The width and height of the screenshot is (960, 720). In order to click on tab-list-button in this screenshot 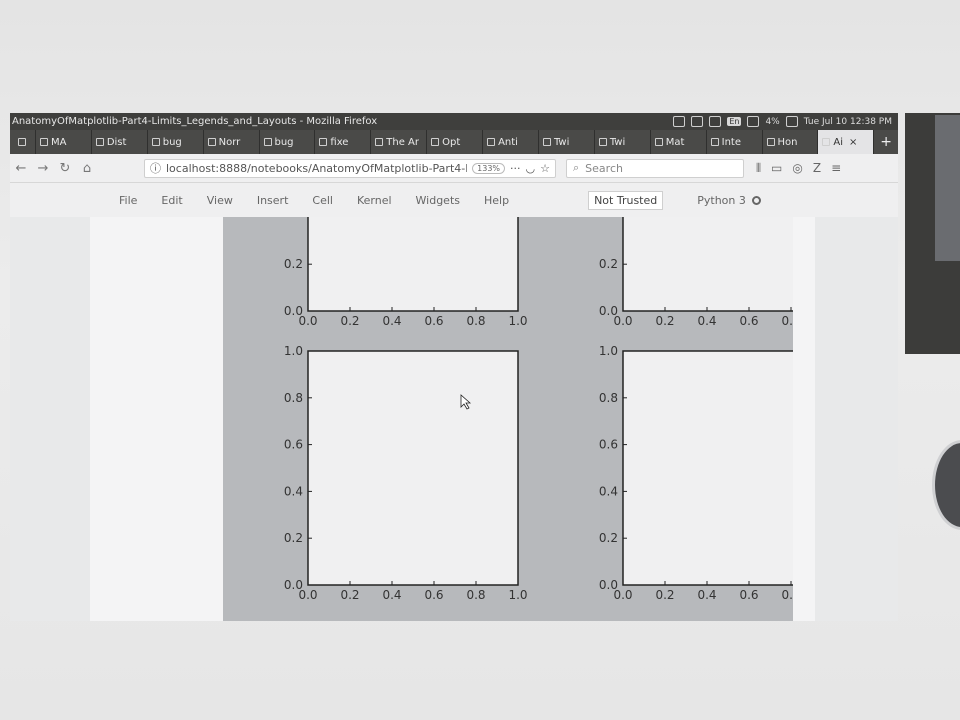, I will do `click(23, 142)`.